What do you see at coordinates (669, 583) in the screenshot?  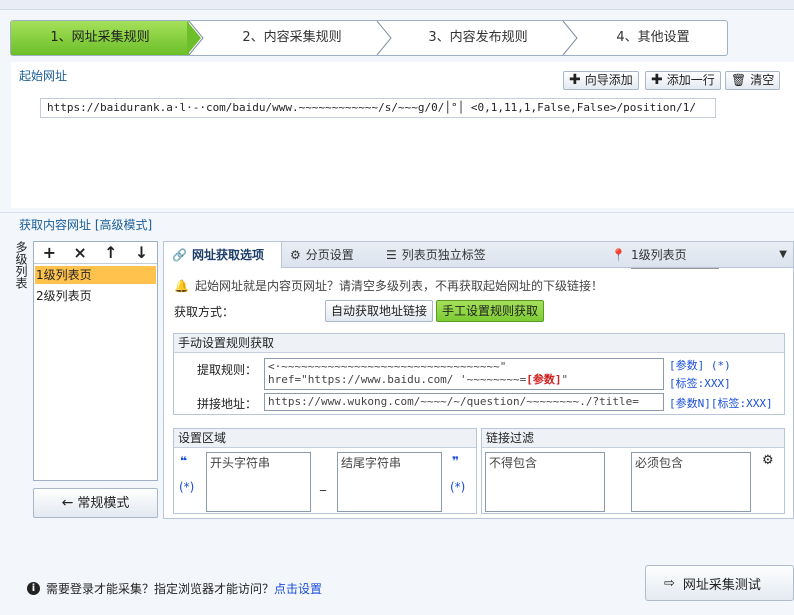 I see `run-icon: ⇨` at bounding box center [669, 583].